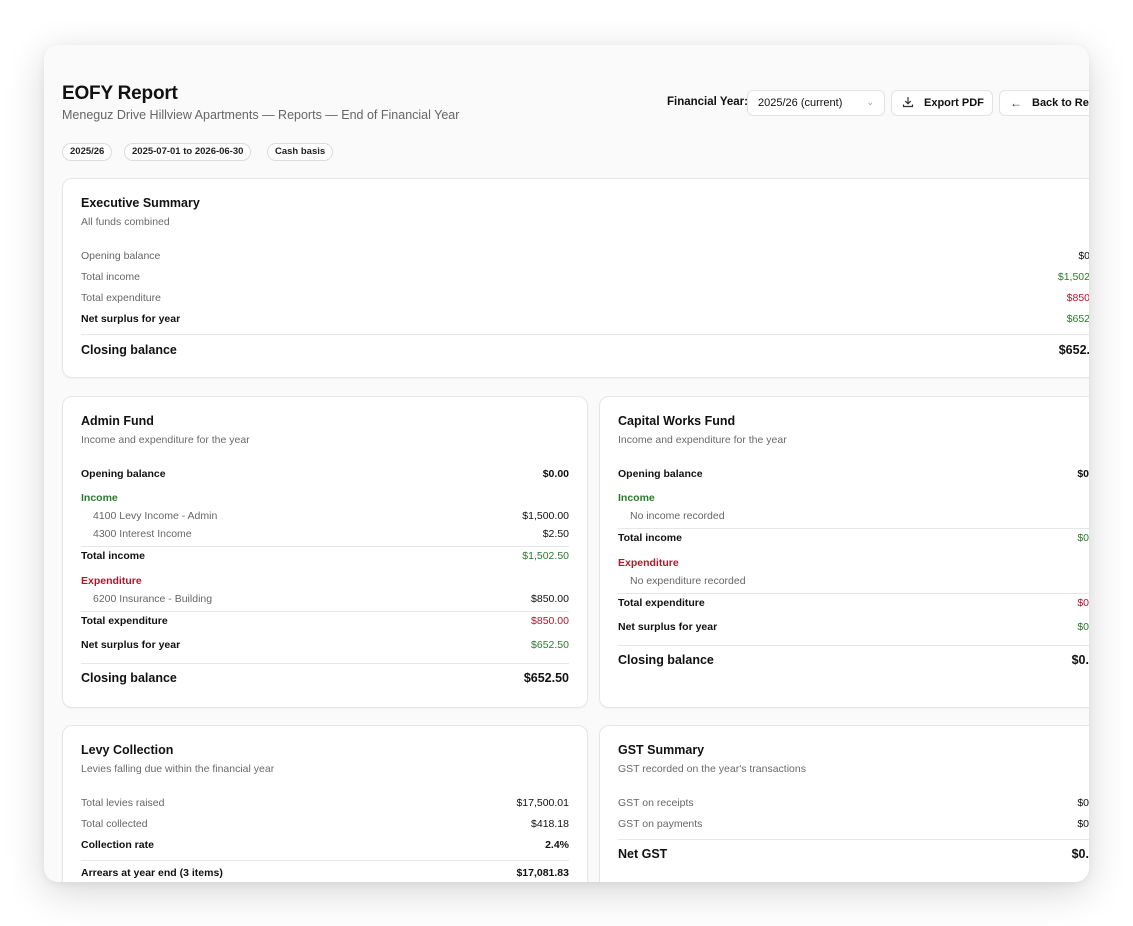 This screenshot has height=926, width=1133. I want to click on financial-year-value: 2025/26 (current), so click(800, 103).